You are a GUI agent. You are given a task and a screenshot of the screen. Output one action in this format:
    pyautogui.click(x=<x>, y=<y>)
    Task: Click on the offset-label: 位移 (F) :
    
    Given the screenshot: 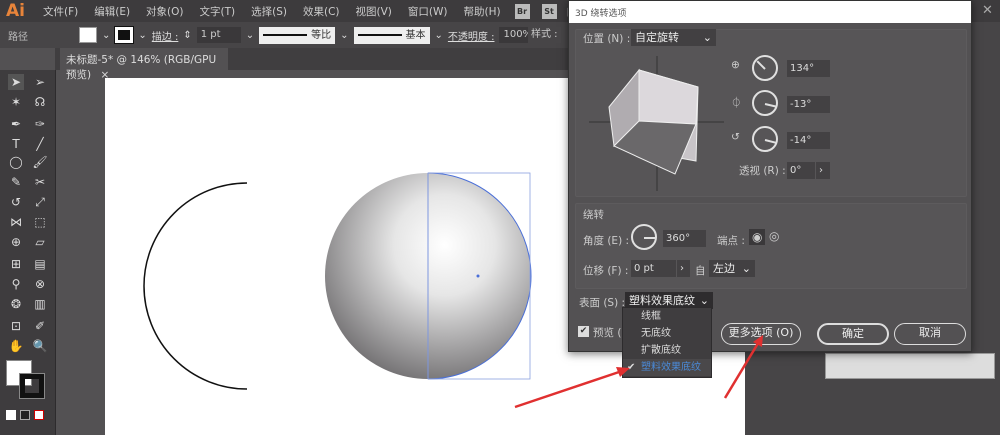 What is the action you would take?
    pyautogui.click(x=606, y=271)
    